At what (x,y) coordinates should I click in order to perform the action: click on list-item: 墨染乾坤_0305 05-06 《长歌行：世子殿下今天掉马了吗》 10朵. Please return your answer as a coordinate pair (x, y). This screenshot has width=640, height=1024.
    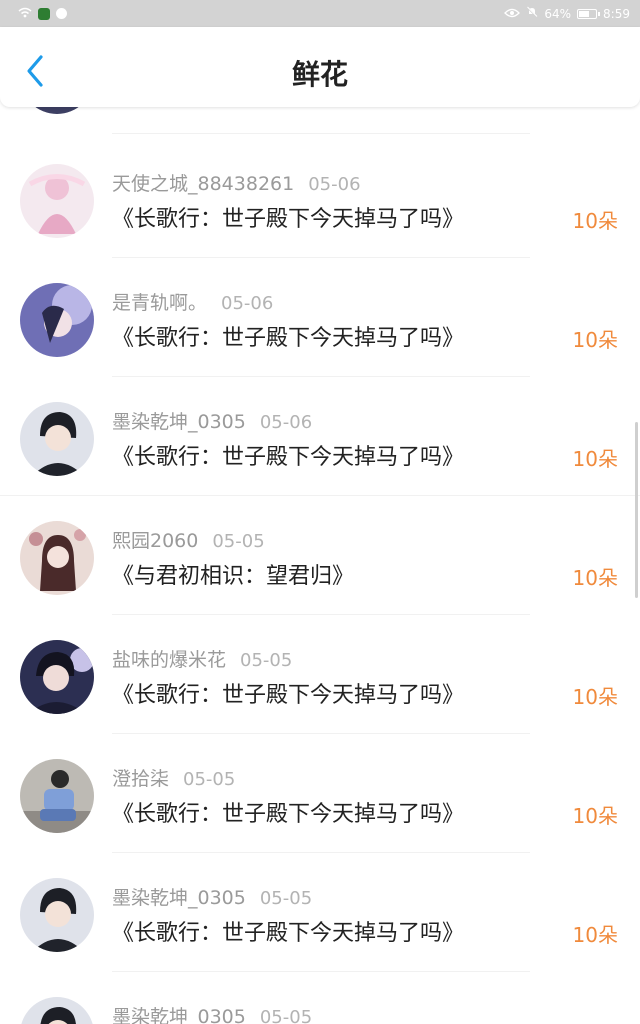
    Looking at the image, I should click on (320, 436).